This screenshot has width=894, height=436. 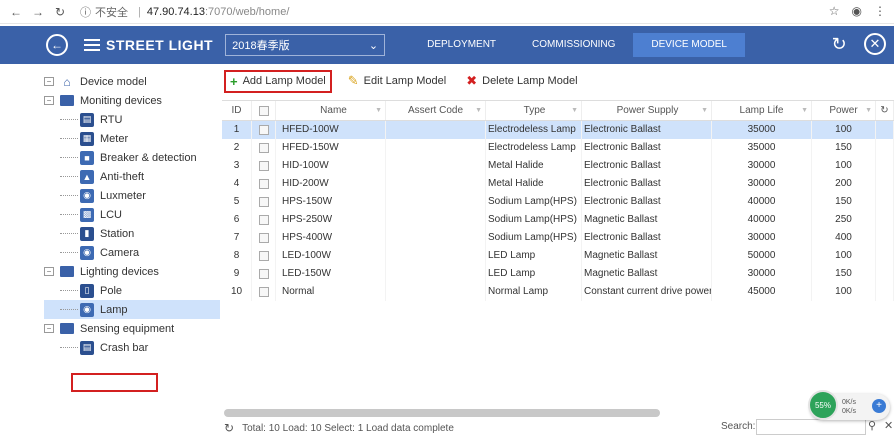 I want to click on cell-name: LED-150W, so click(x=331, y=274).